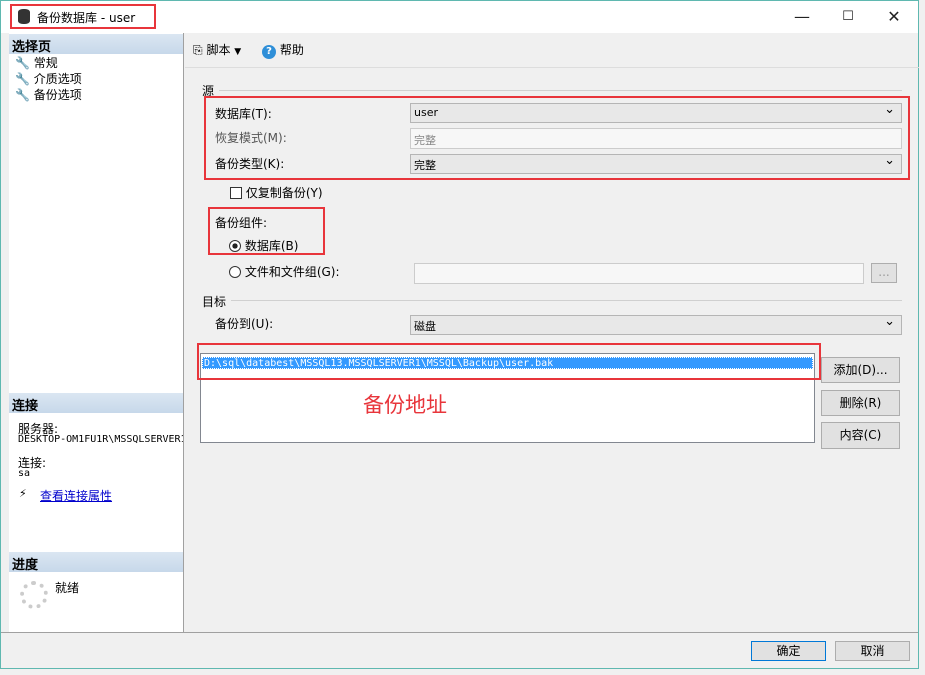  I want to click on radio-icon, so click(235, 272).